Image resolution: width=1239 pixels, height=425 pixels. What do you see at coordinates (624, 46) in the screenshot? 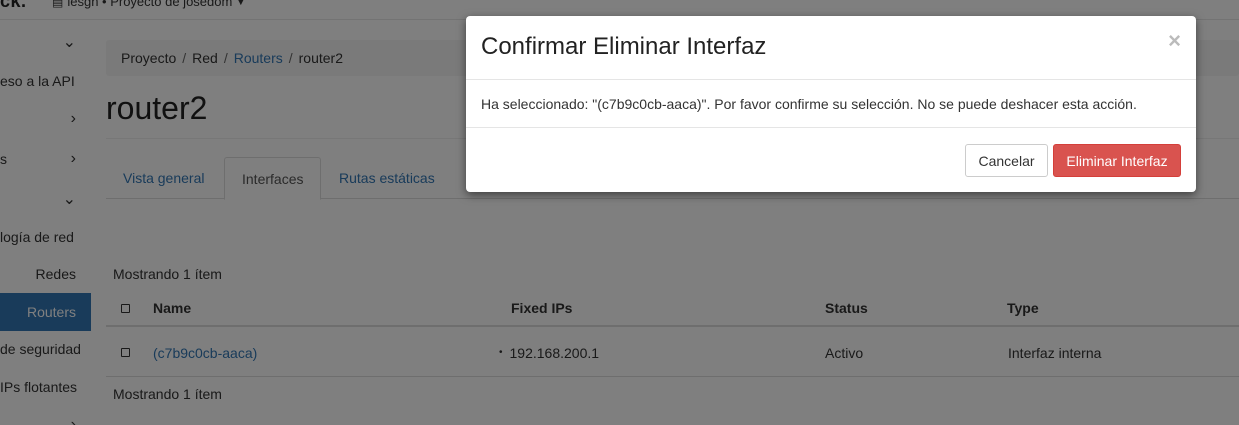
I see `modal-title: Confirmar Eliminar Interfaz` at bounding box center [624, 46].